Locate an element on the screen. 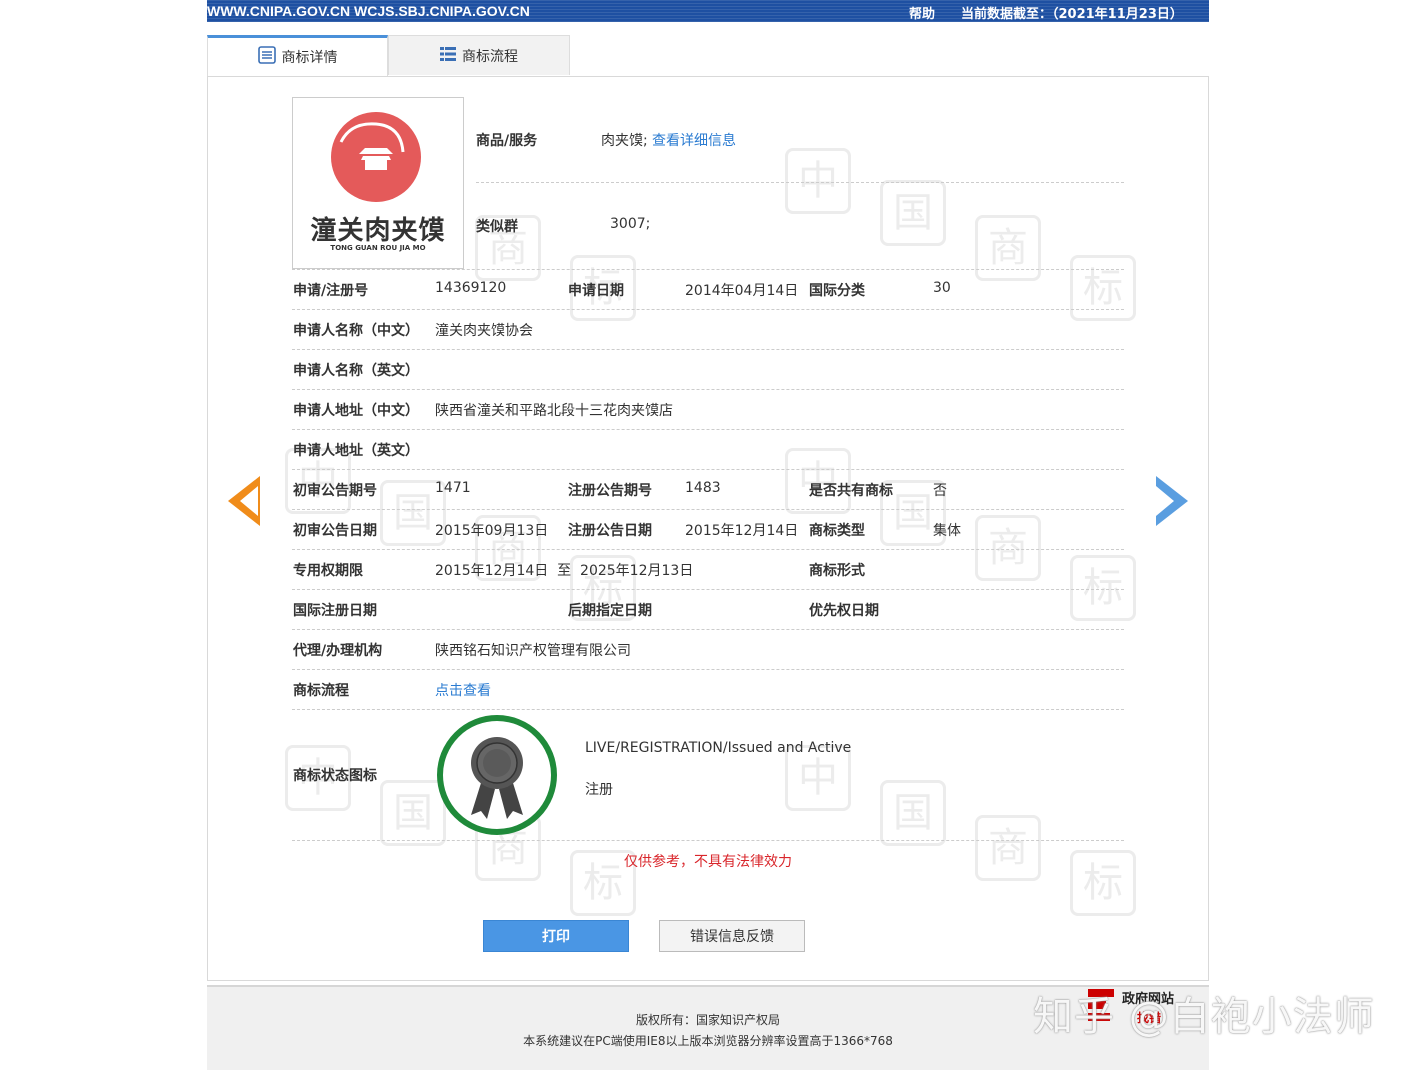 This screenshot has height=1070, width=1416. shared-tm-value: 否 is located at coordinates (940, 491).